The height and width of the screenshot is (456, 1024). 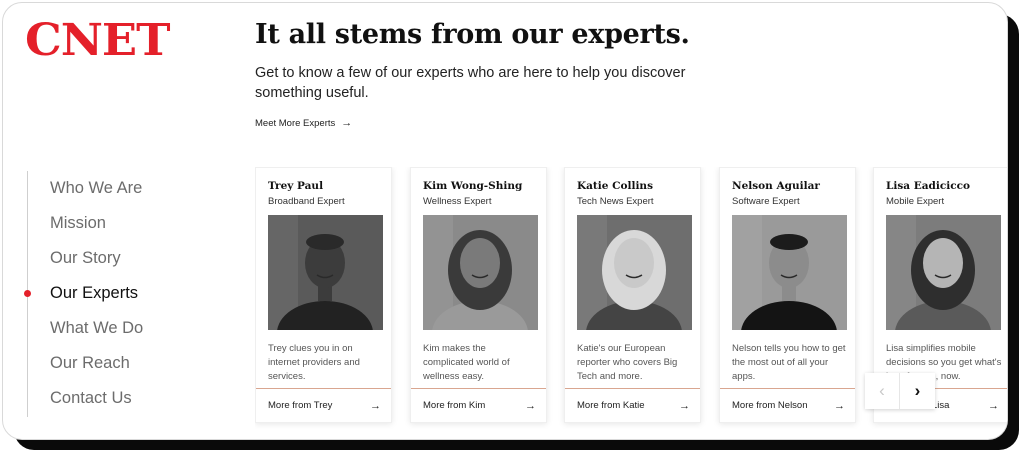 I want to click on more-from-expert-link: More from Kim →, so click(x=479, y=406).